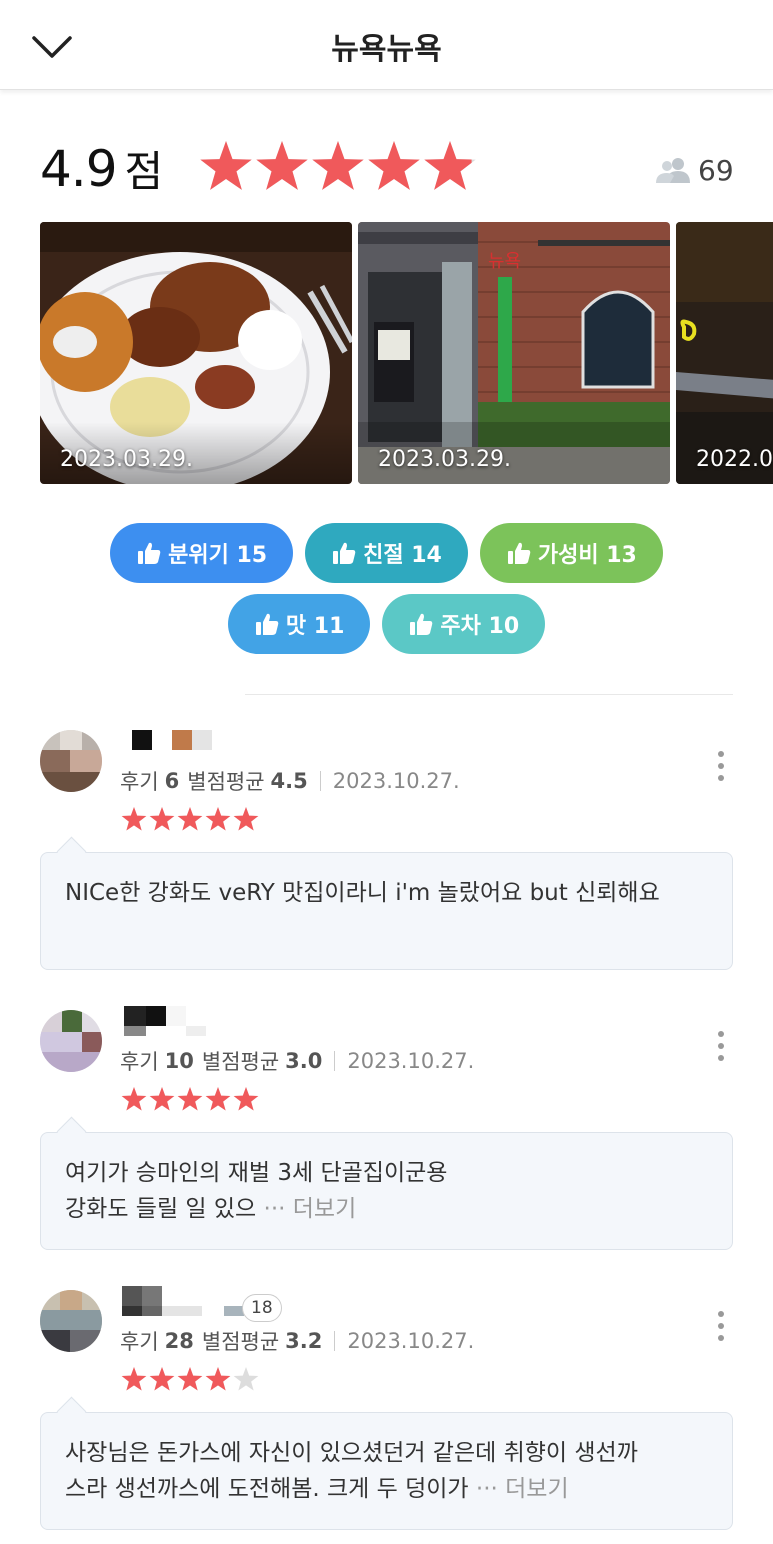  What do you see at coordinates (161, 1209) in the screenshot?
I see `review-text-line: 강화도 들릴 일 있으` at bounding box center [161, 1209].